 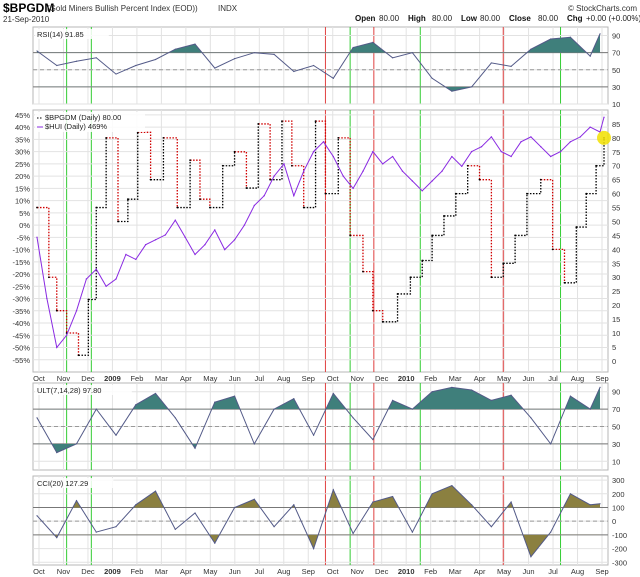 I want to click on main-right-tick-label: 75, so click(x=616, y=152).